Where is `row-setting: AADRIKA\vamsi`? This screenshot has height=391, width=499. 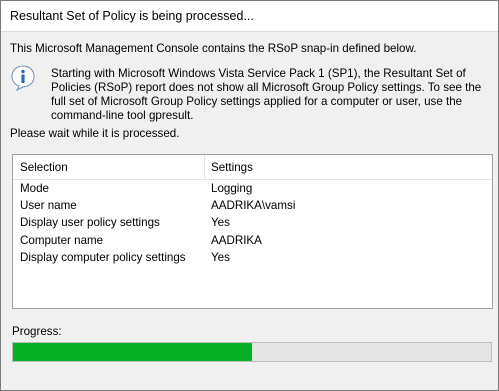 row-setting: AADRIKA\vamsi is located at coordinates (253, 205).